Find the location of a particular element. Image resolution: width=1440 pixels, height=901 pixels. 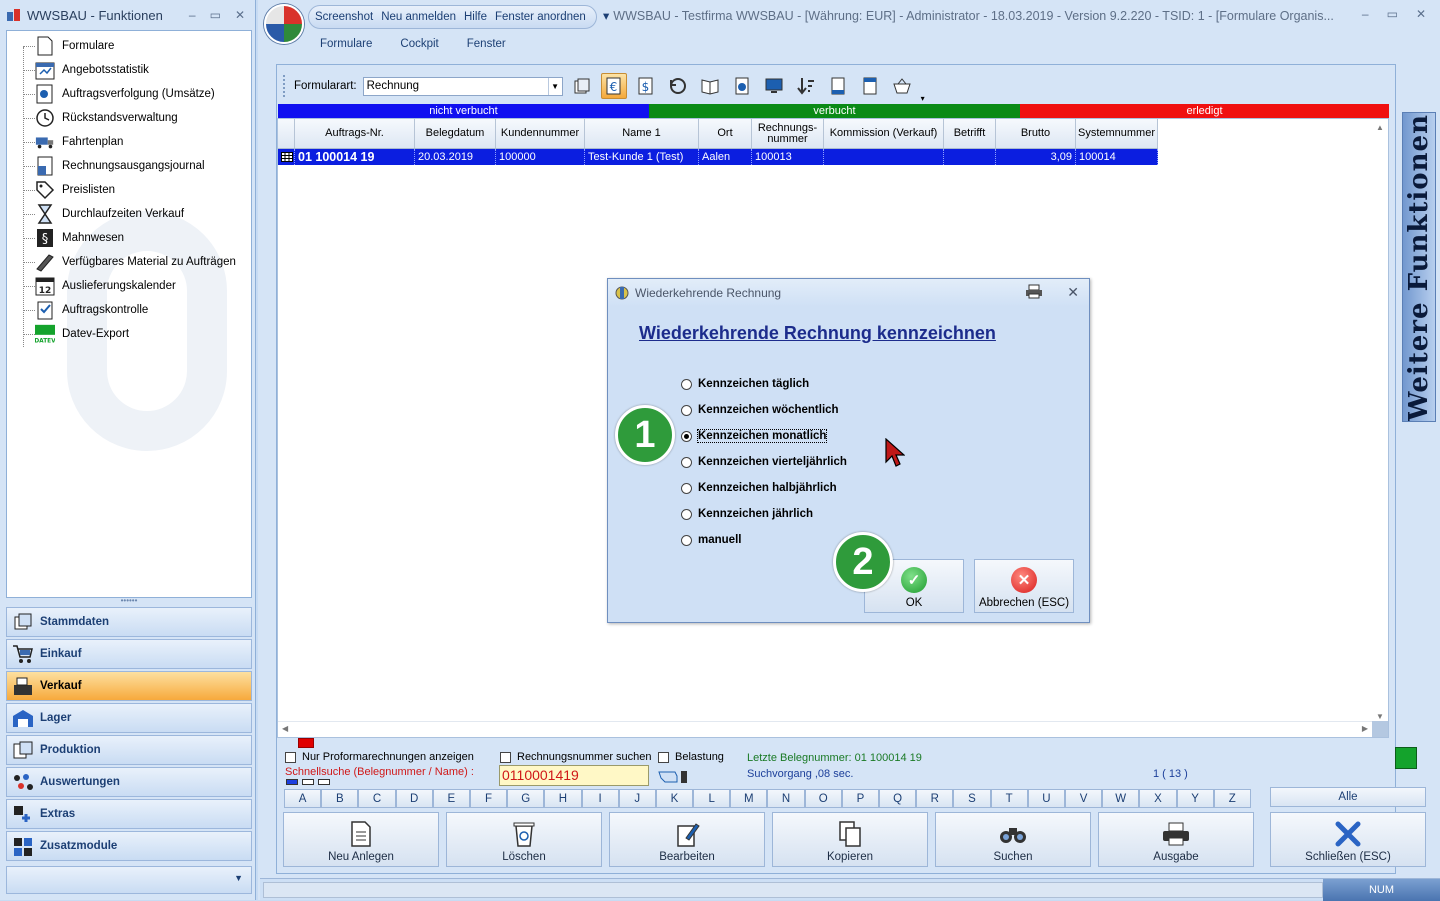

tree-item: Preislisten is located at coordinates (75, 190).